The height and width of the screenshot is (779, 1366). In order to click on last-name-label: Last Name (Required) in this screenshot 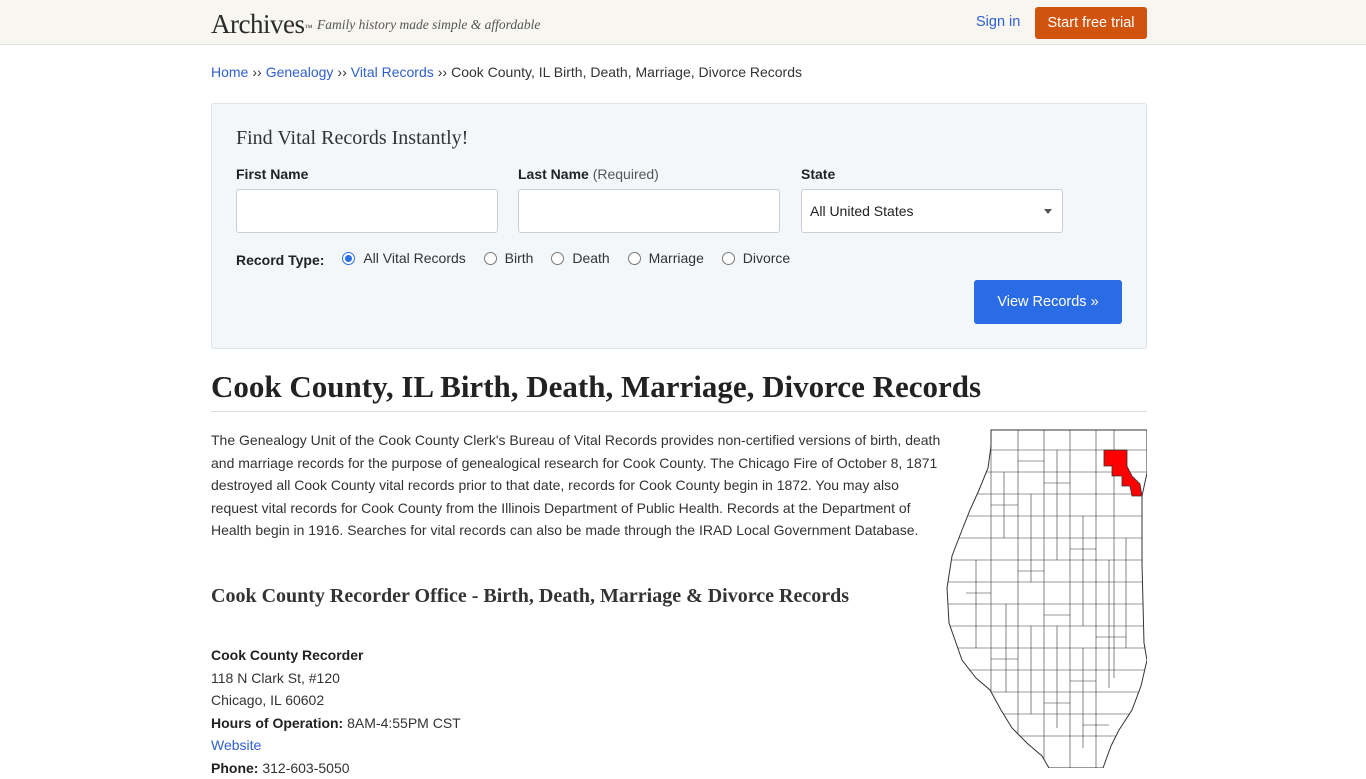, I will do `click(588, 174)`.